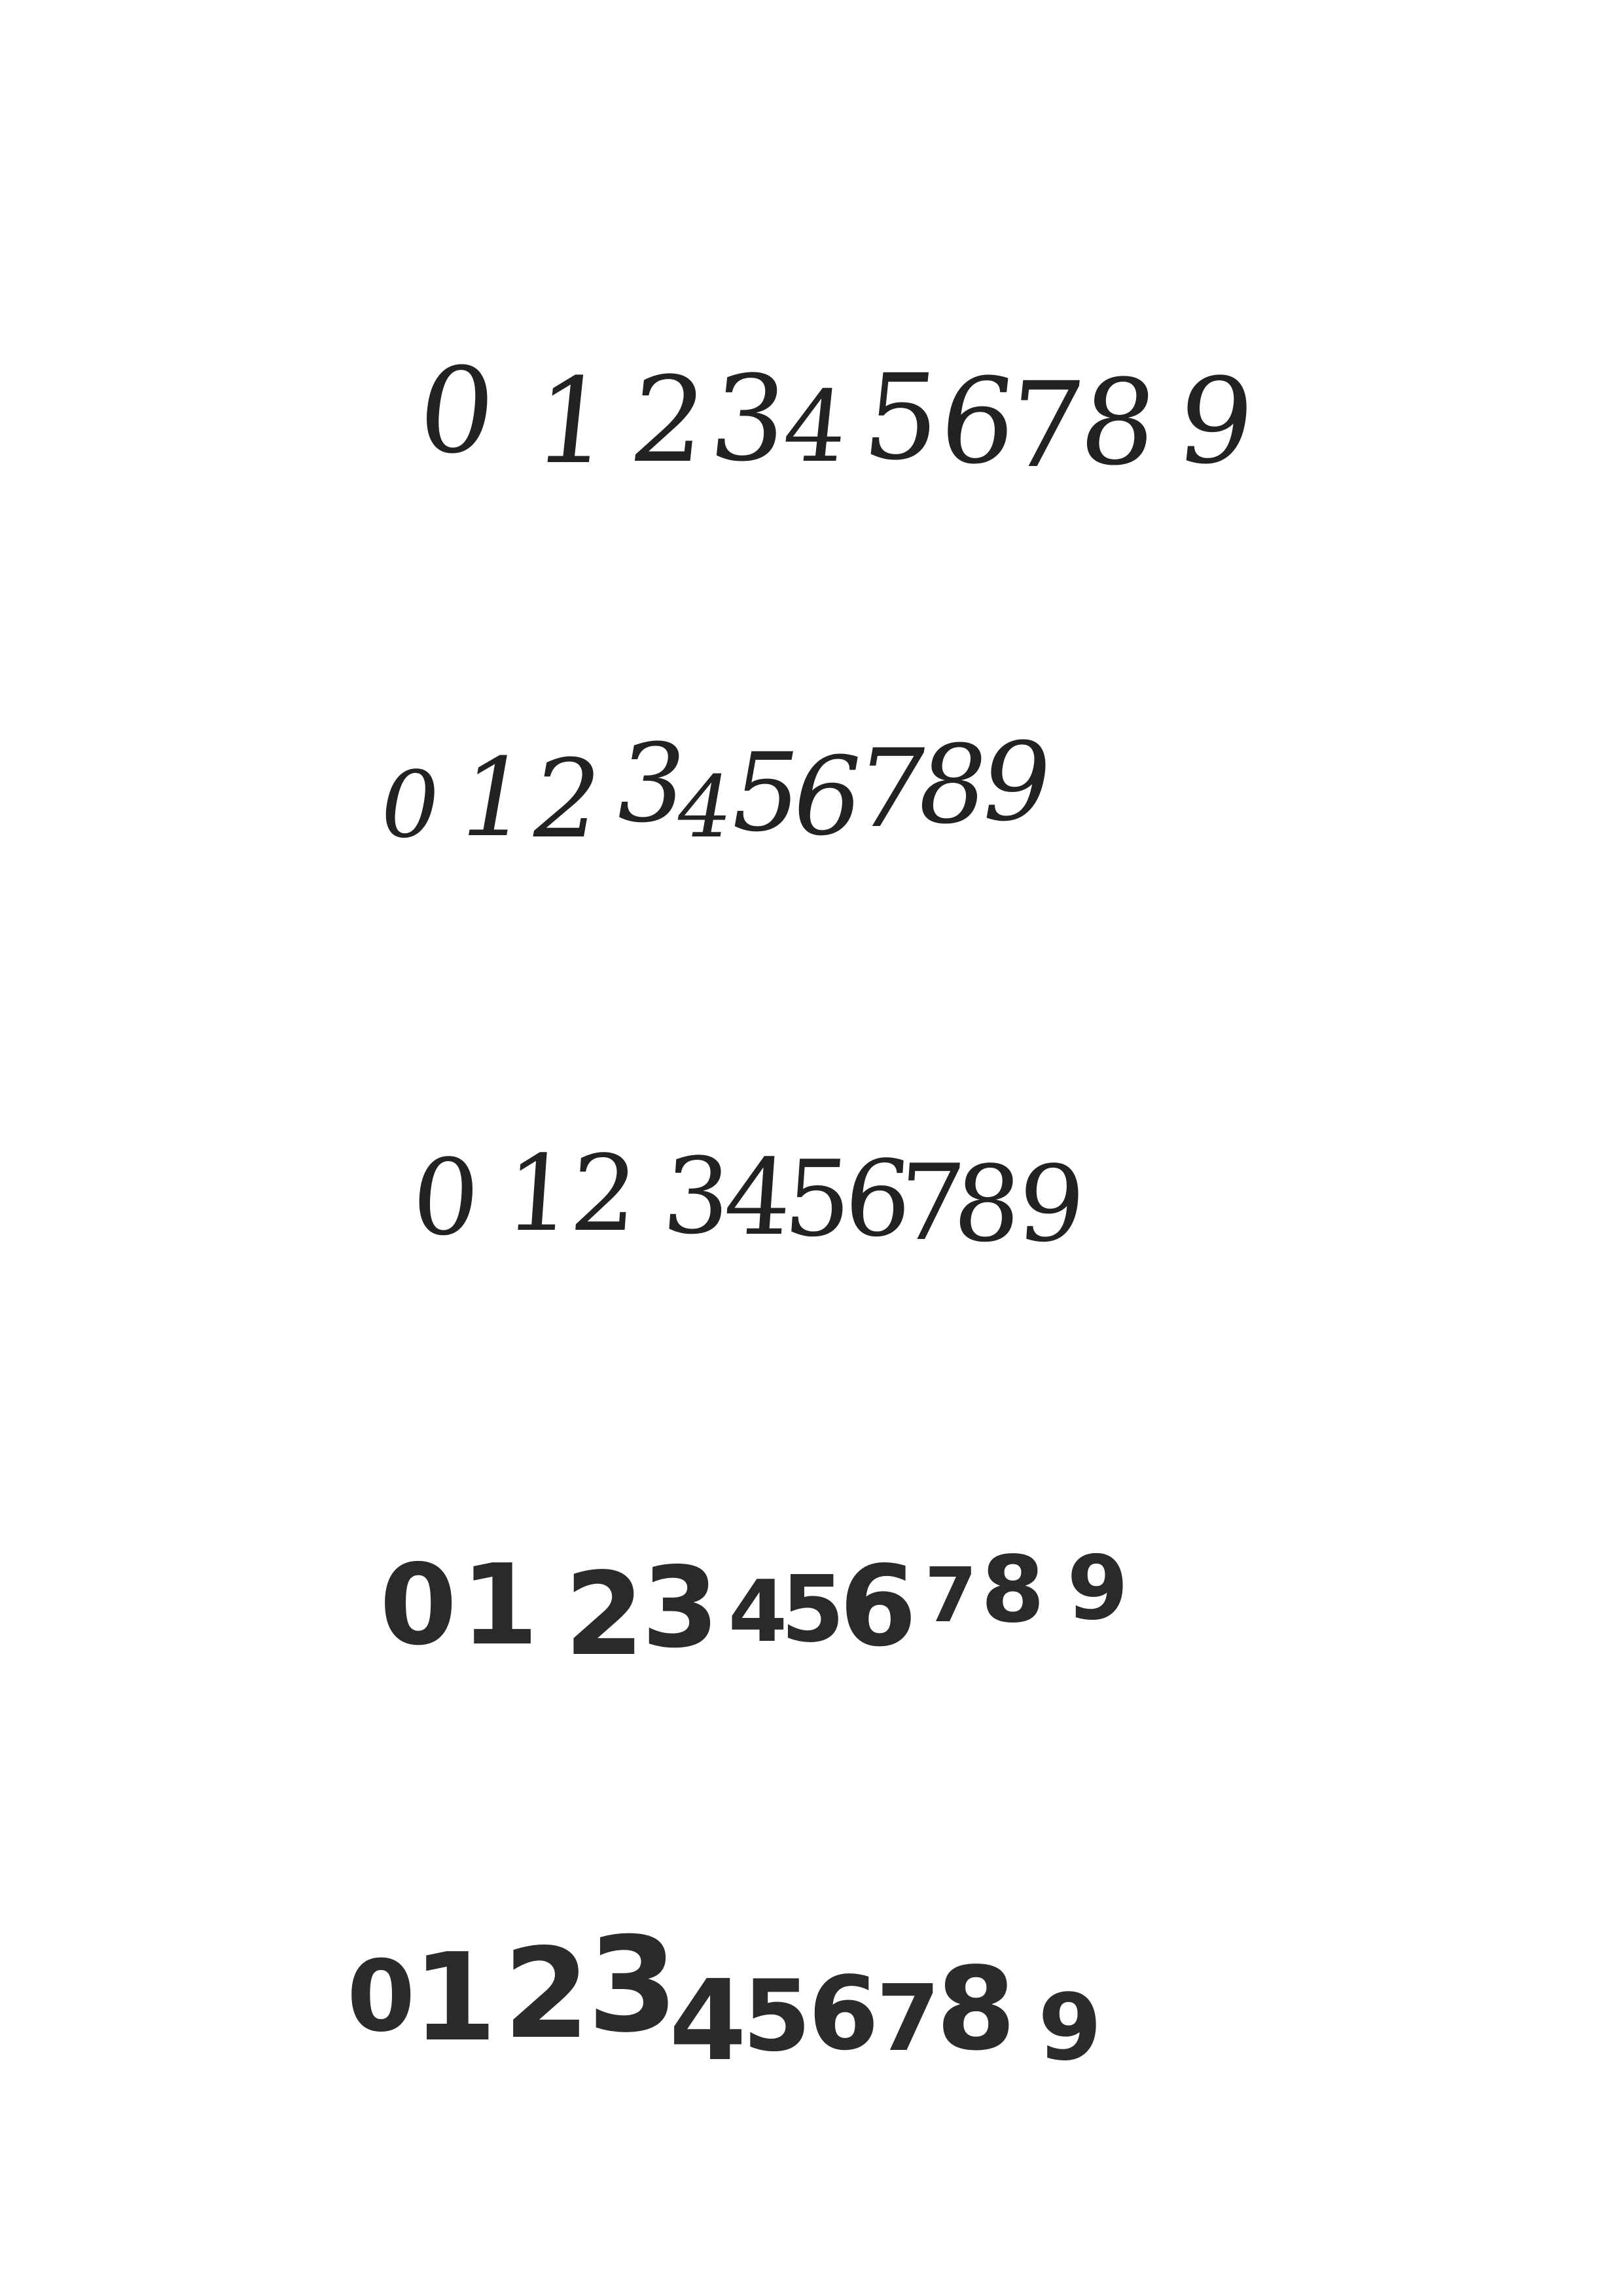  I want to click on digit-row-3: 0 12 3456789, so click(749, 1198).